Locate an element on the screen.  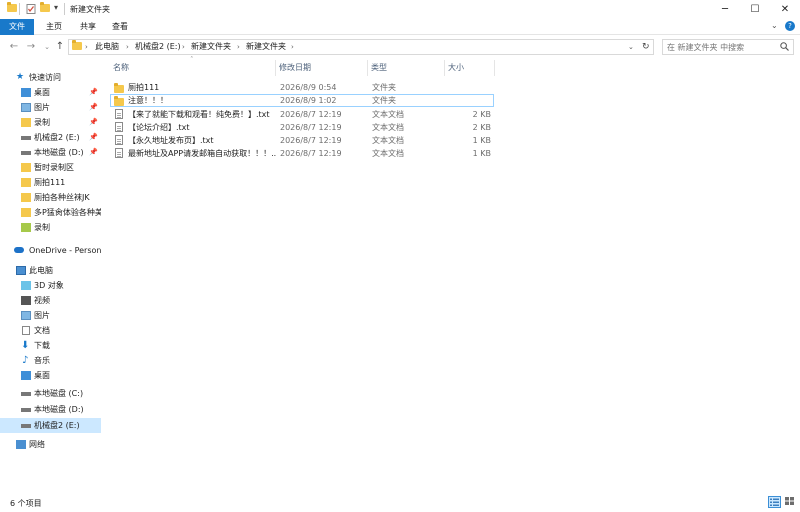
search-box is located at coordinates (728, 47).